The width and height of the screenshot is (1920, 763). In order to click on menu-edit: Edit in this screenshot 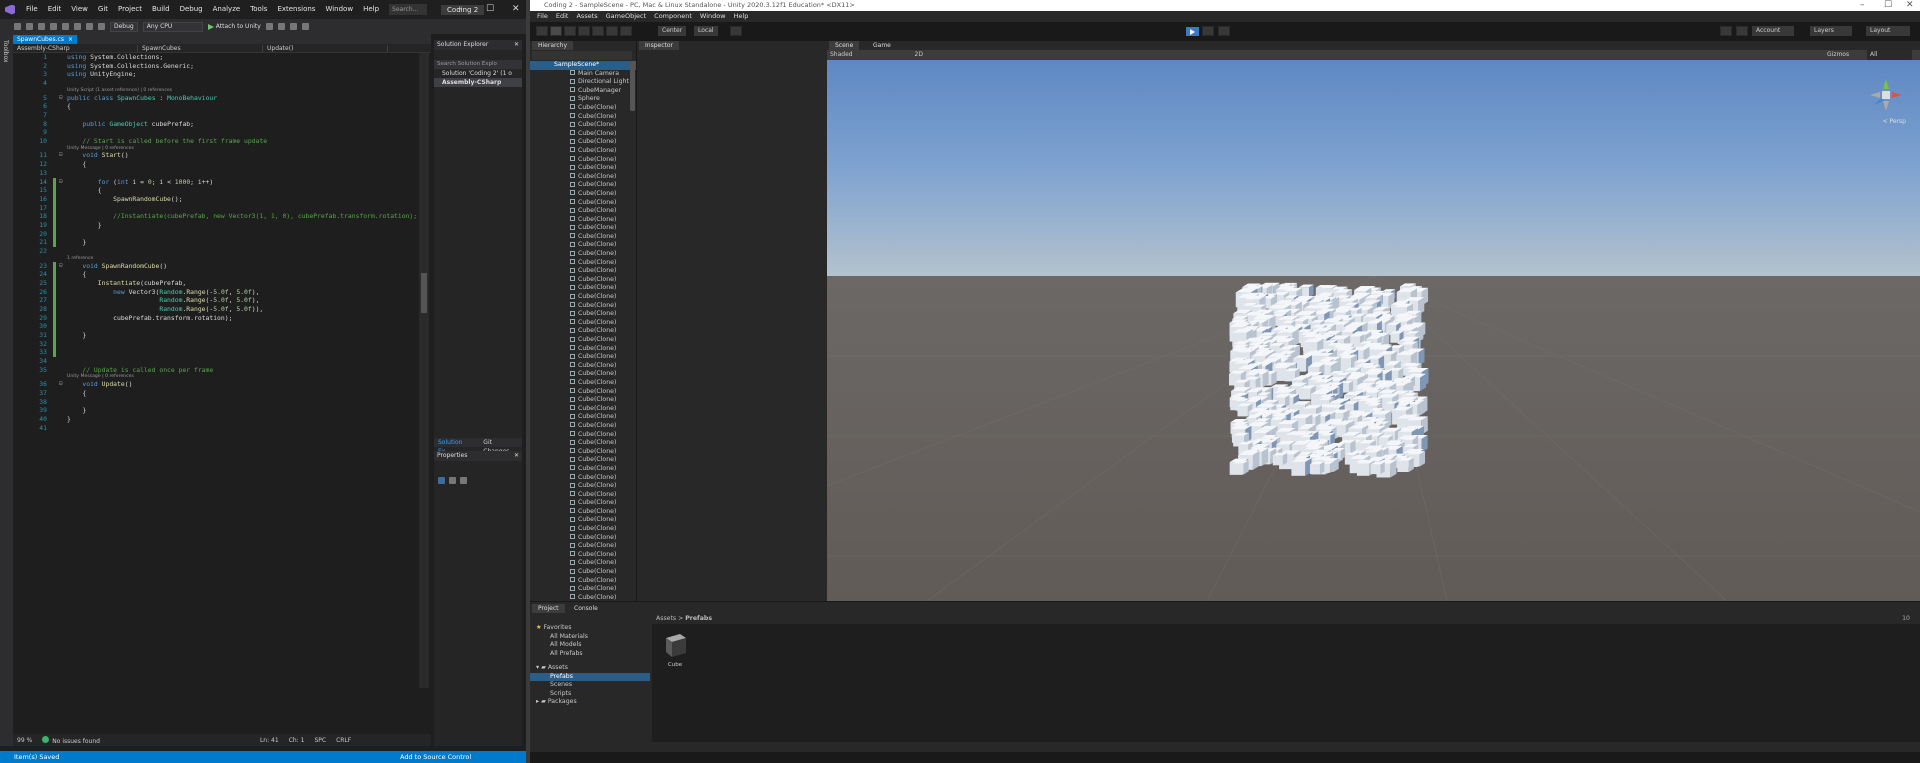, I will do `click(55, 9)`.